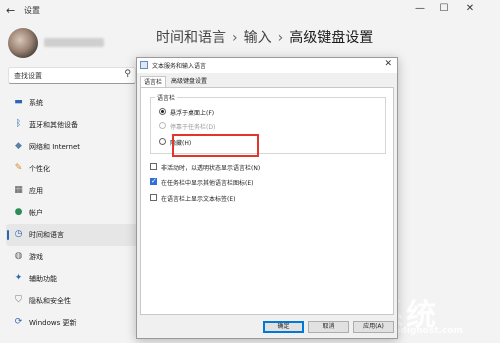 The width and height of the screenshot is (500, 343). Describe the element at coordinates (23, 43) in the screenshot. I see `avatar` at that location.